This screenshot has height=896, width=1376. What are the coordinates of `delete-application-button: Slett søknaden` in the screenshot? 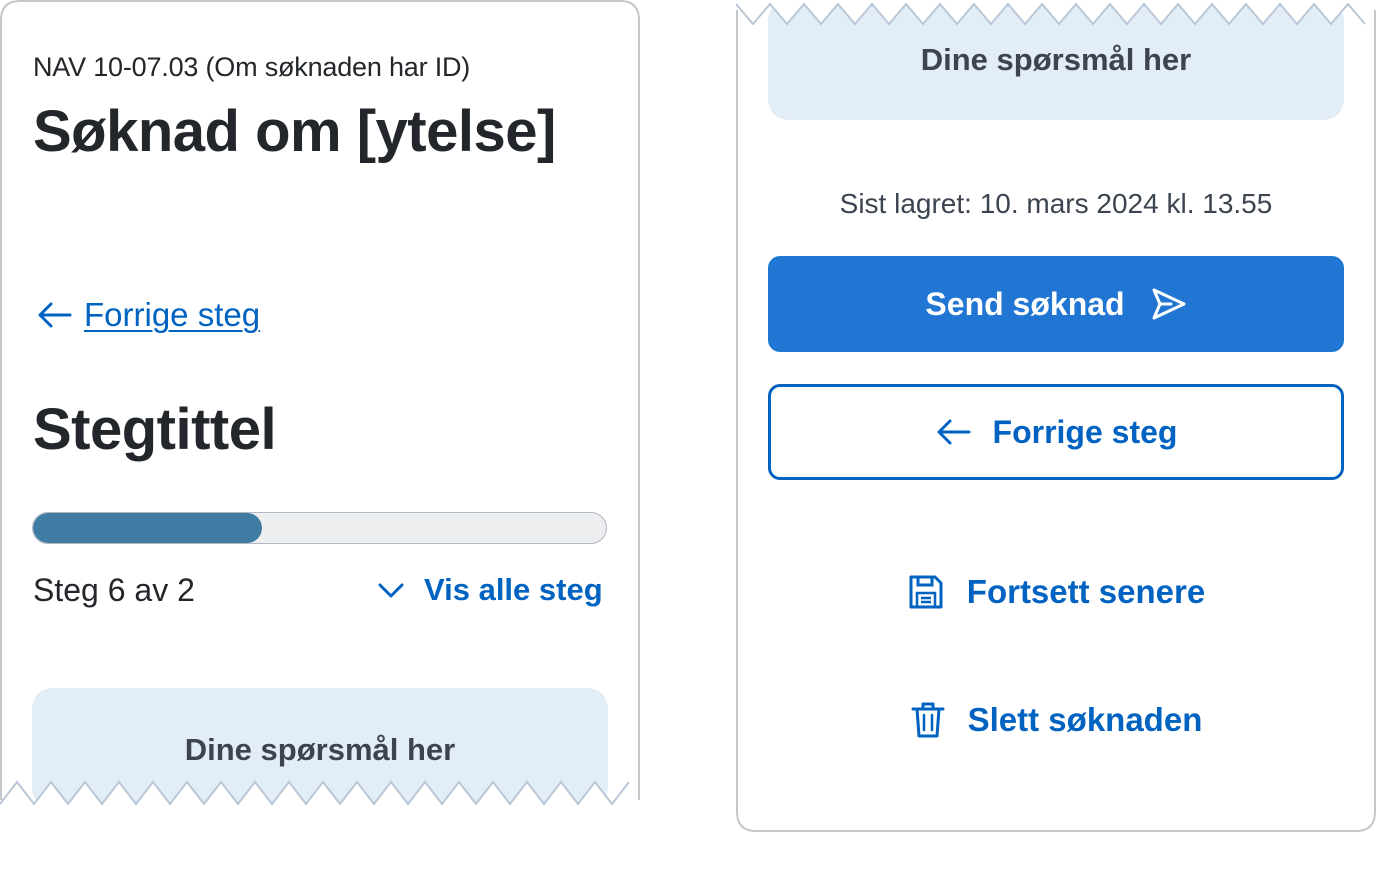 It's located at (1056, 720).